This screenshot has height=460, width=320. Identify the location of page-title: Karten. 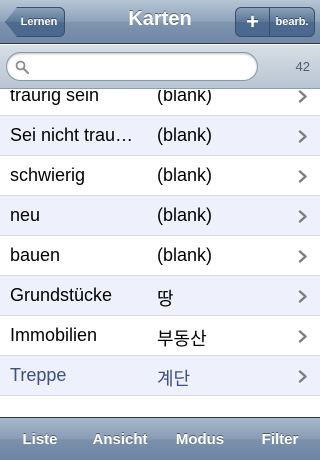
(160, 19).